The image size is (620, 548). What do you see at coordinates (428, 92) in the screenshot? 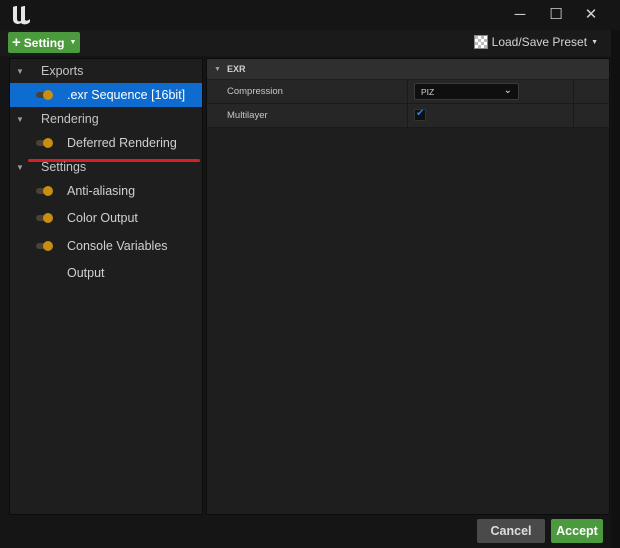
I see `dropdown-value: PIZ` at bounding box center [428, 92].